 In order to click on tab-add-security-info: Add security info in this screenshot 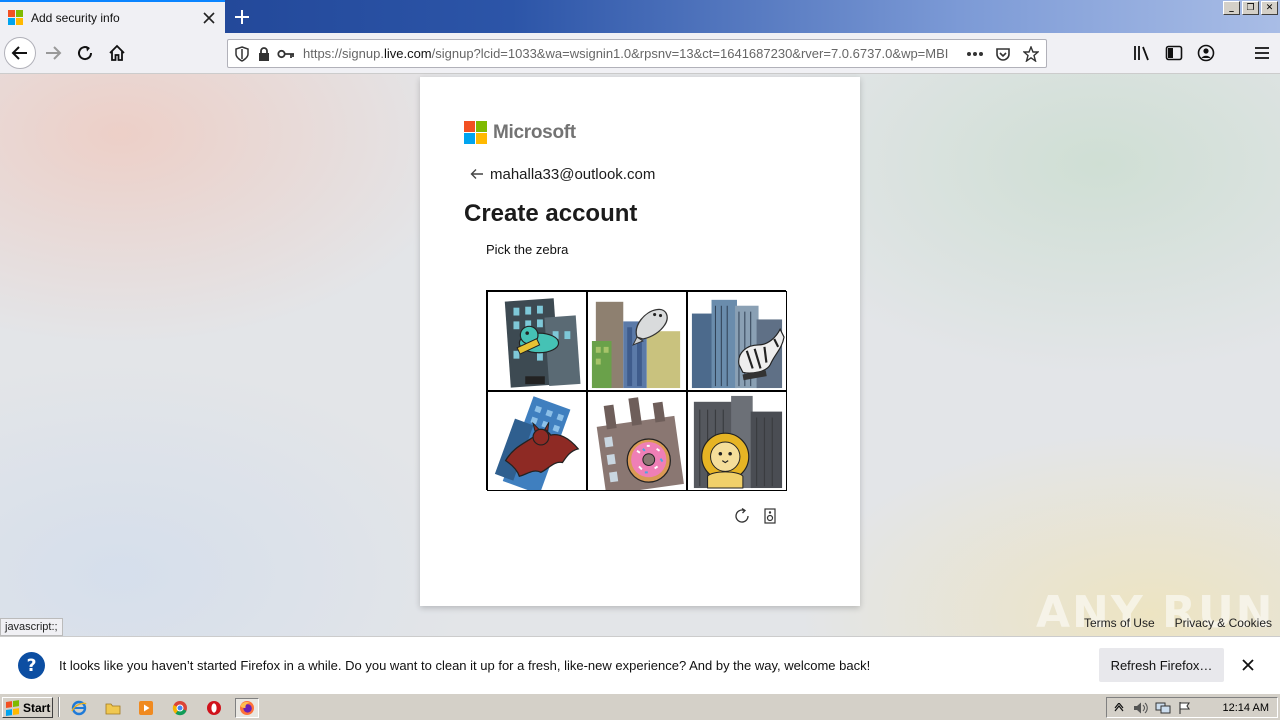, I will do `click(112, 16)`.